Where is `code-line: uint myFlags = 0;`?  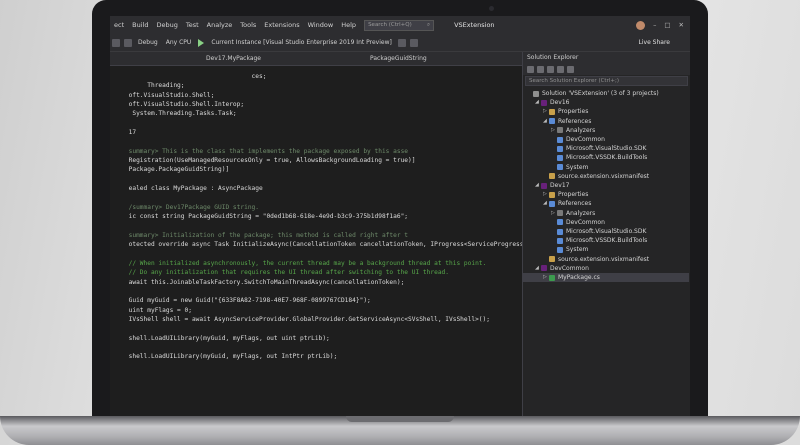
code-line: uint myFlags = 0; is located at coordinates (331, 310).